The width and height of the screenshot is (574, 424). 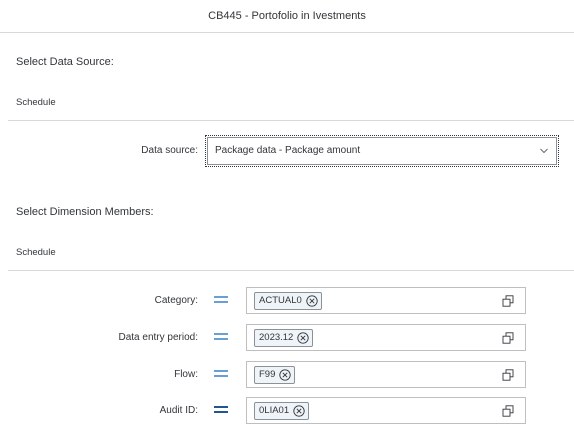 I want to click on dimension-subheader: Schedule, so click(x=36, y=252).